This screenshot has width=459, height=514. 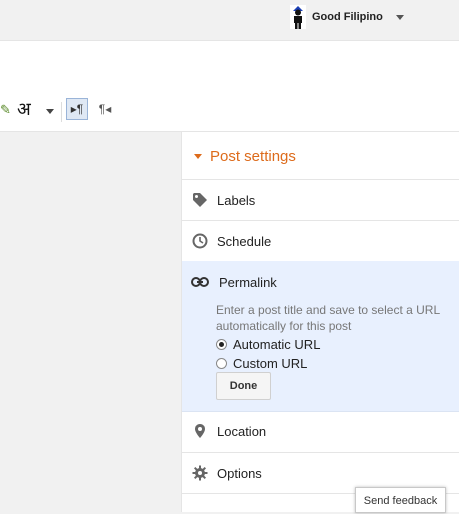 What do you see at coordinates (77, 109) in the screenshot?
I see `left-to-right-button: ▸¶` at bounding box center [77, 109].